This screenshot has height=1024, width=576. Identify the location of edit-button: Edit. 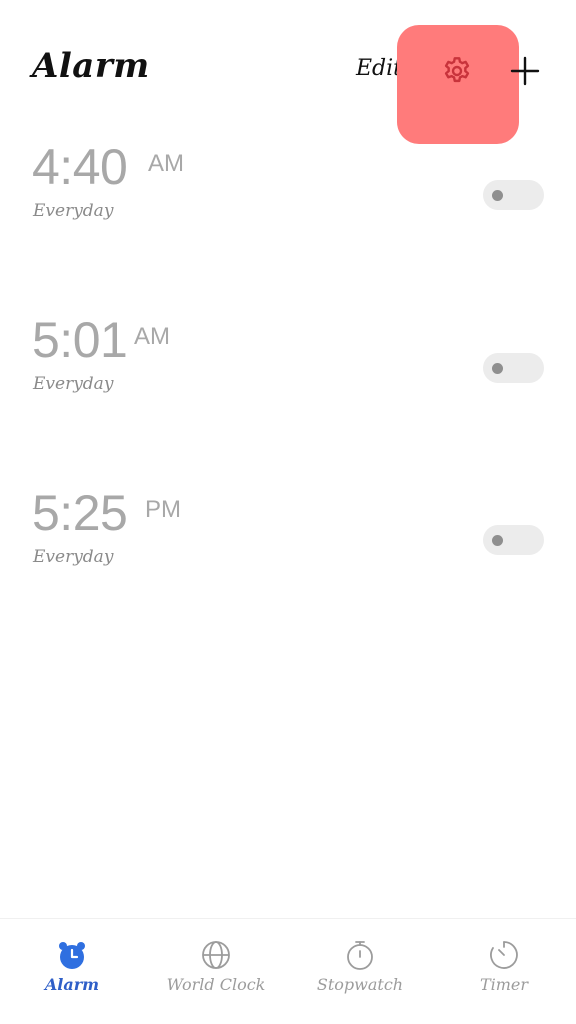
(379, 68).